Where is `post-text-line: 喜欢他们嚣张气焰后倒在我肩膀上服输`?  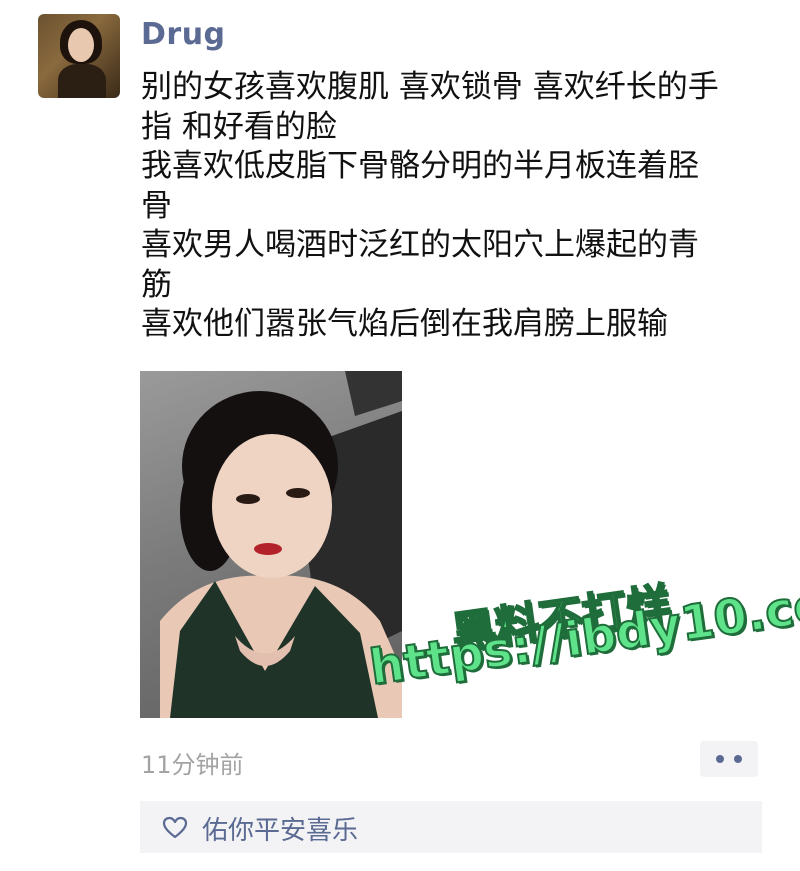
post-text-line: 喜欢他们嚣张气焰后倒在我肩膀上服输 is located at coordinates (404, 324).